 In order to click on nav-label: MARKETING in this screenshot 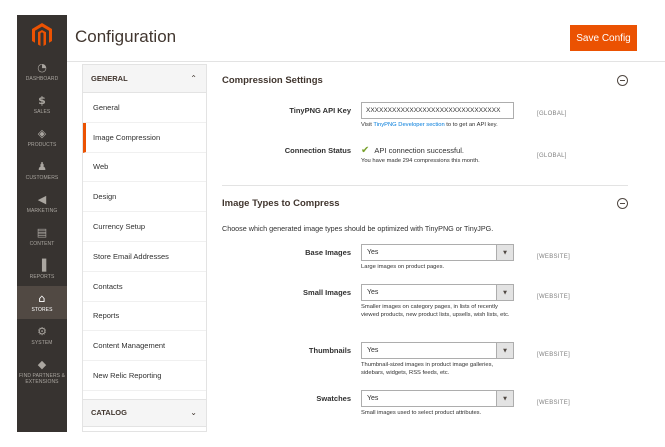, I will do `click(42, 210)`.